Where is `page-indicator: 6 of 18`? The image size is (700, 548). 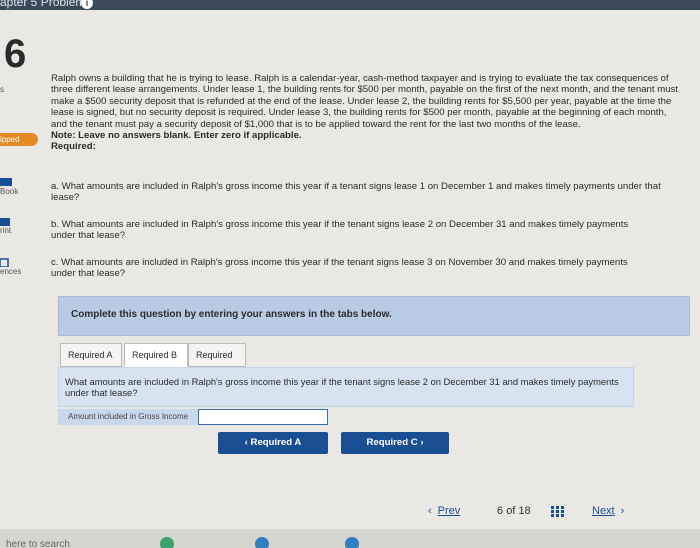
page-indicator: 6 of 18 is located at coordinates (514, 511).